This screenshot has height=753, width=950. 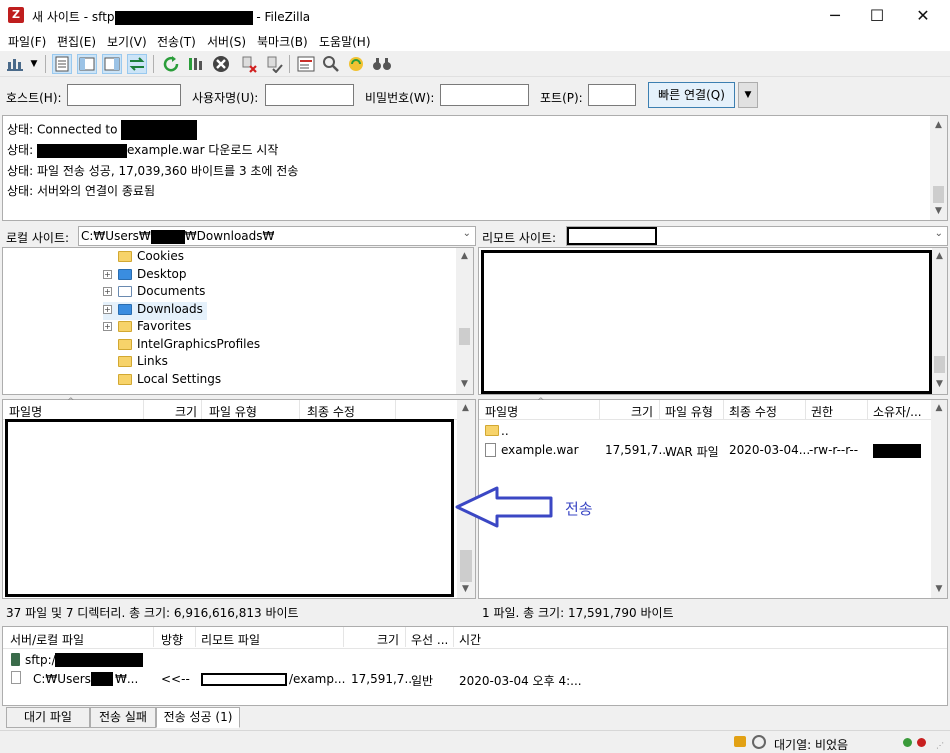 I want to click on minimize-button: ─, so click(x=835, y=15).